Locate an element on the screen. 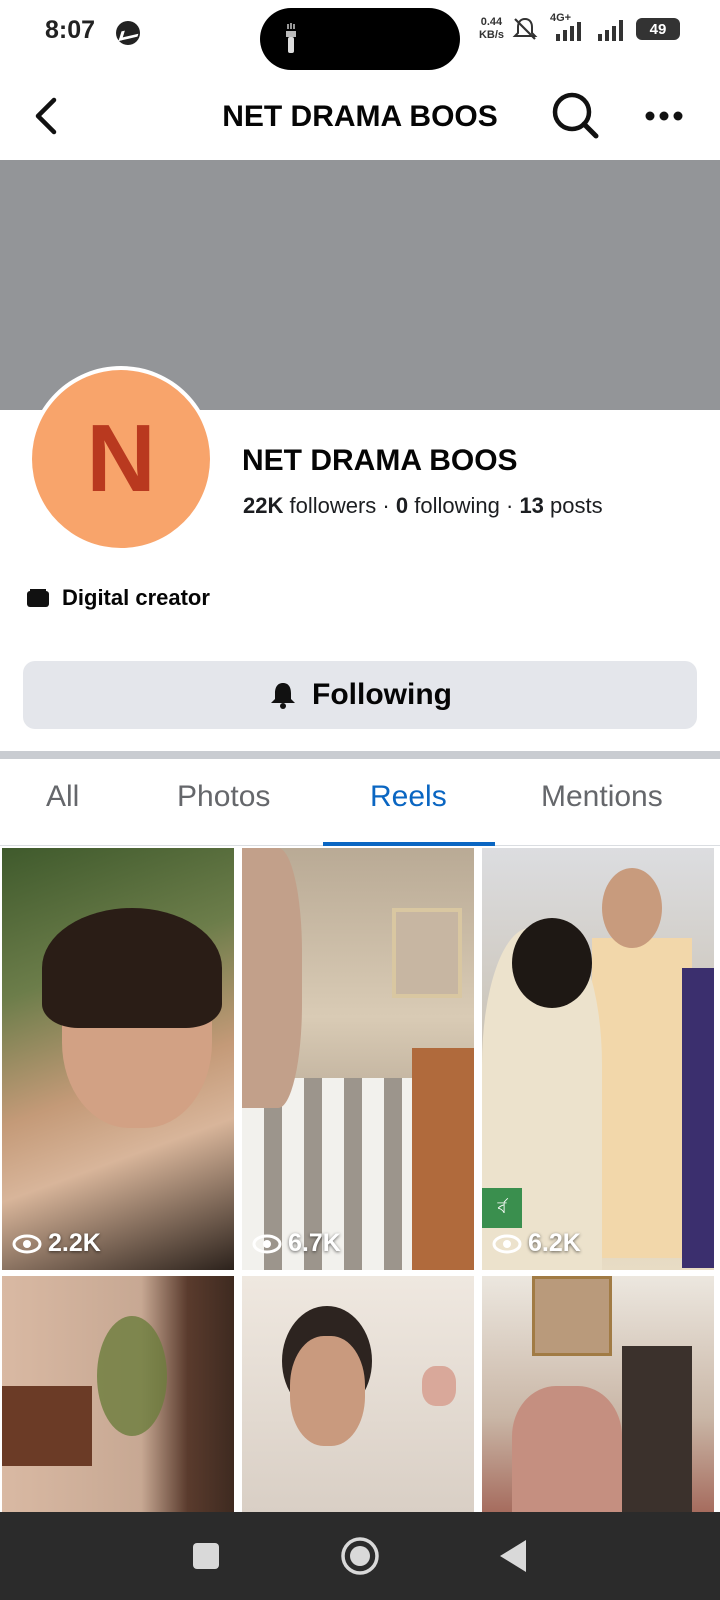 This screenshot has width=720, height=1600. reel-views: 6.2K is located at coordinates (536, 1243).